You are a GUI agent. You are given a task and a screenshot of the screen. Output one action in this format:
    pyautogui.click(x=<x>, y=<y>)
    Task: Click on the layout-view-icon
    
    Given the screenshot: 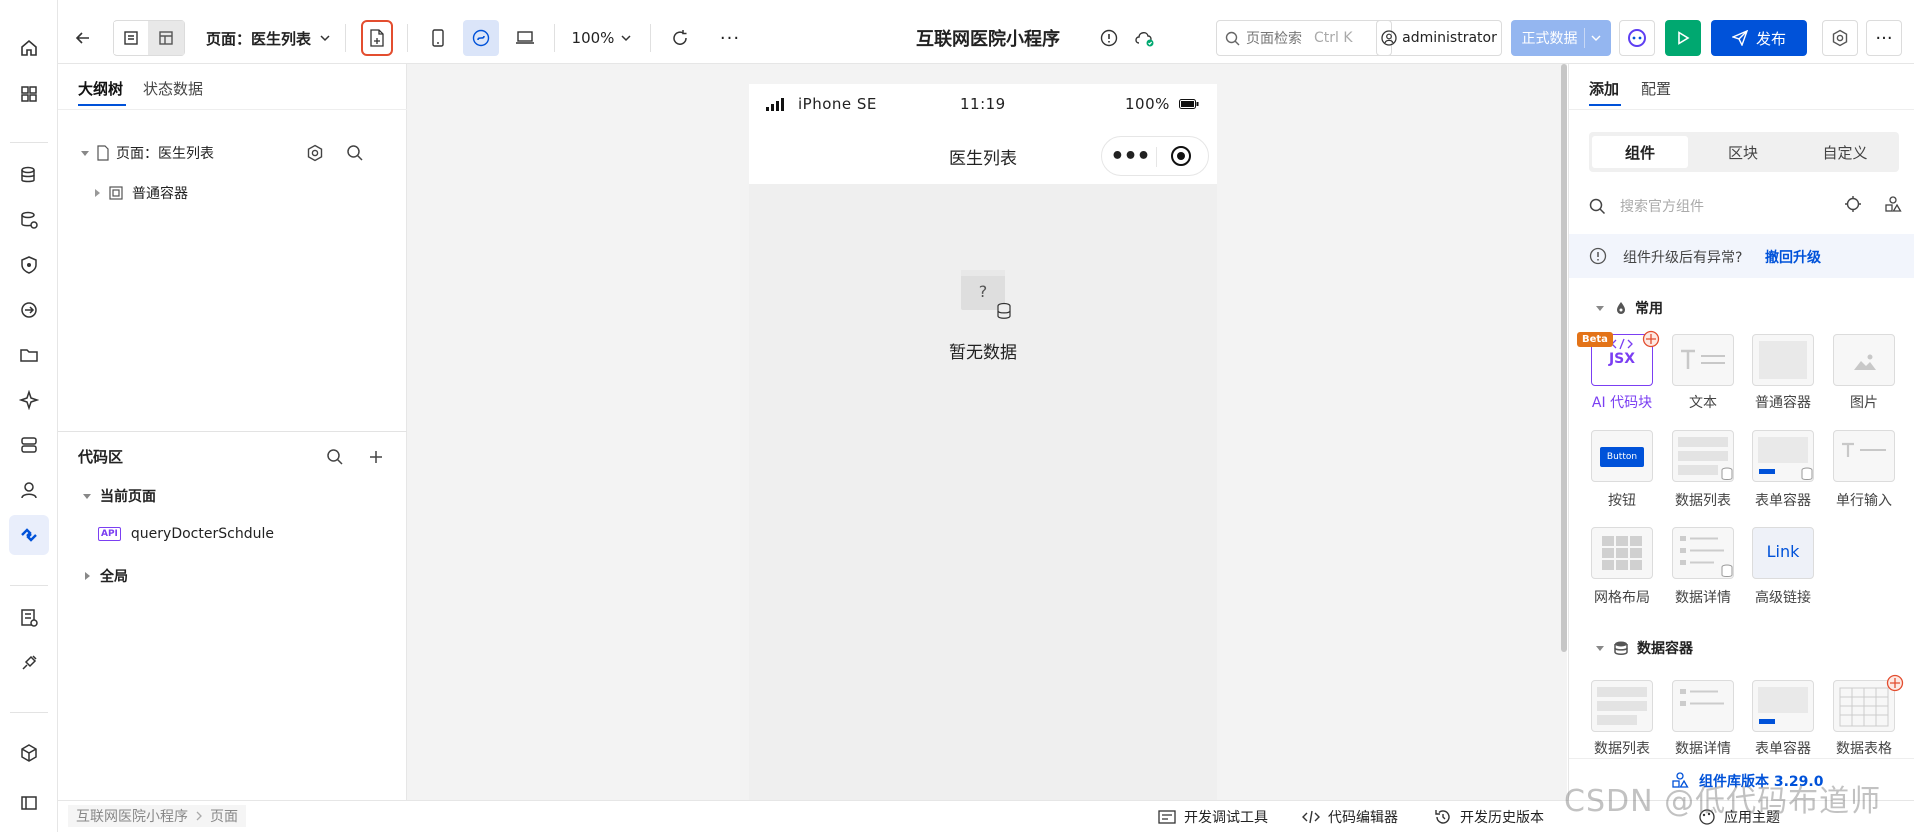 What is the action you would take?
    pyautogui.click(x=166, y=38)
    